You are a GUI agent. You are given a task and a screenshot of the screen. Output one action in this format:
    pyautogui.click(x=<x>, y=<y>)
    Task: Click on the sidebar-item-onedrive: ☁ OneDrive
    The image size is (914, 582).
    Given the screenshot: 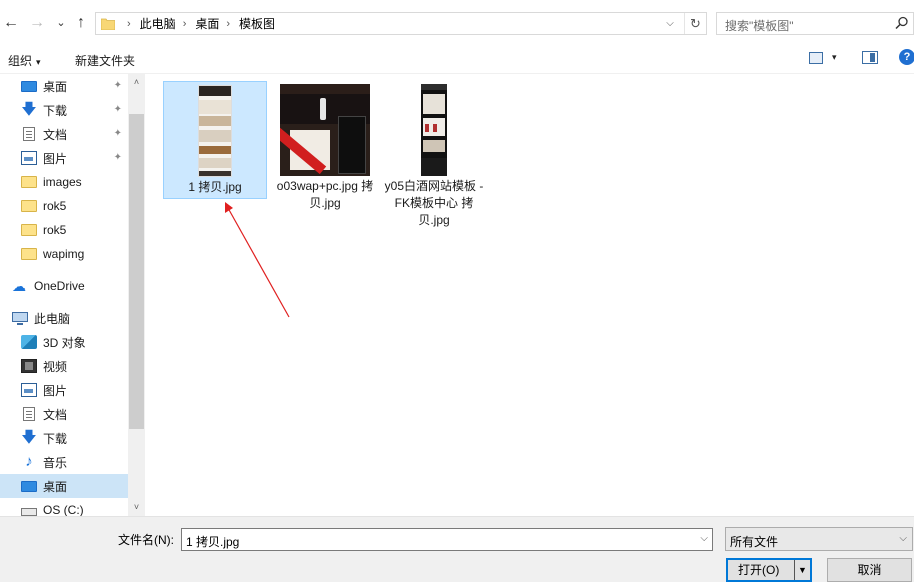 What is the action you would take?
    pyautogui.click(x=64, y=286)
    